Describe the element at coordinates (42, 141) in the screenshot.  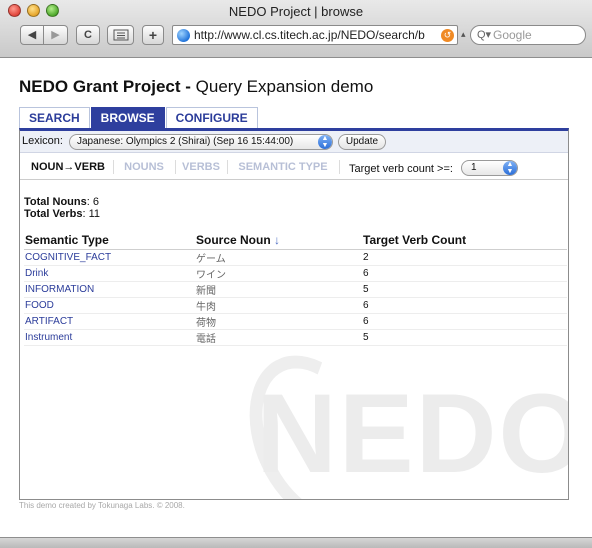
I see `lexicon-label: Lexicon:` at that location.